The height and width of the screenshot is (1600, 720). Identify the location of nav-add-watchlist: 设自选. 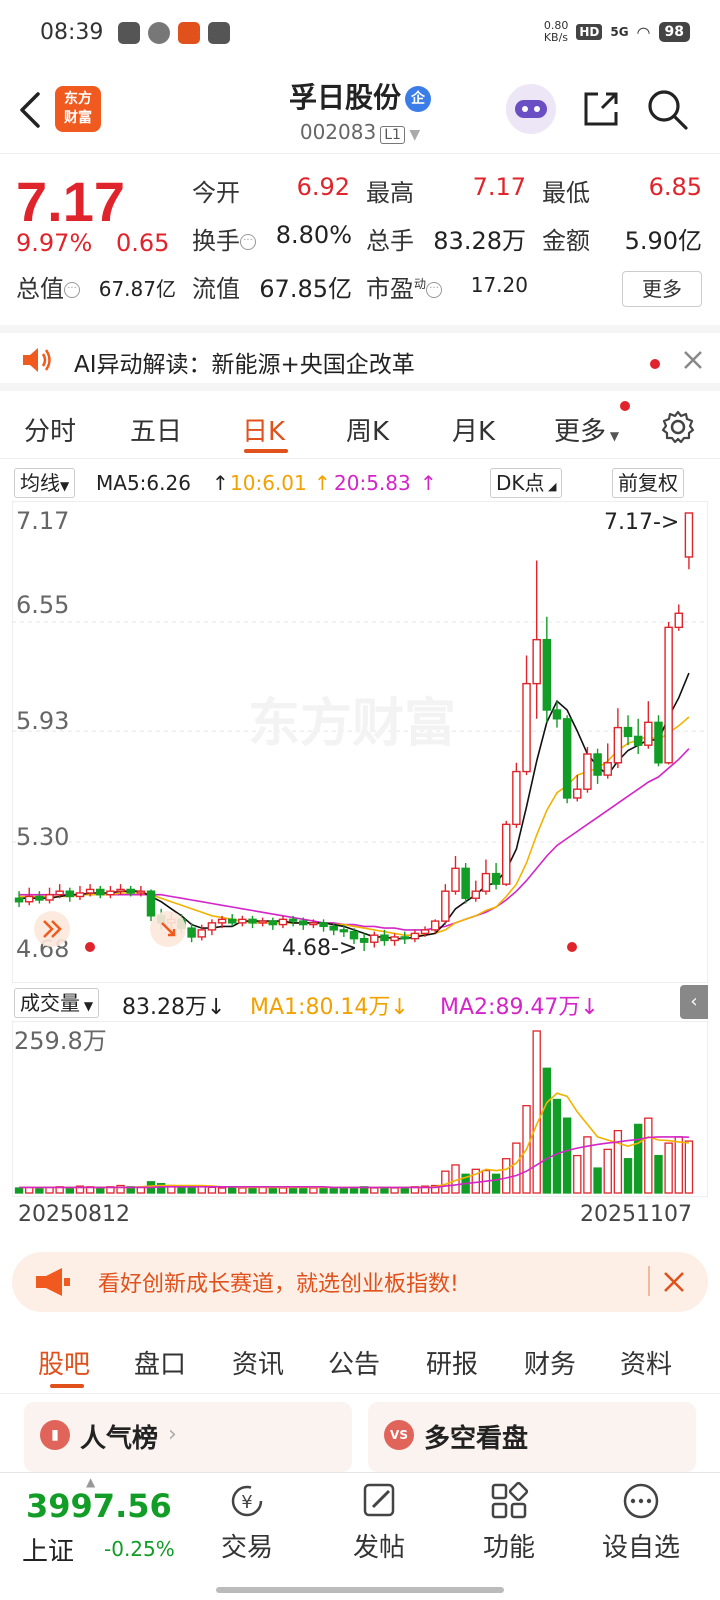
(641, 1522).